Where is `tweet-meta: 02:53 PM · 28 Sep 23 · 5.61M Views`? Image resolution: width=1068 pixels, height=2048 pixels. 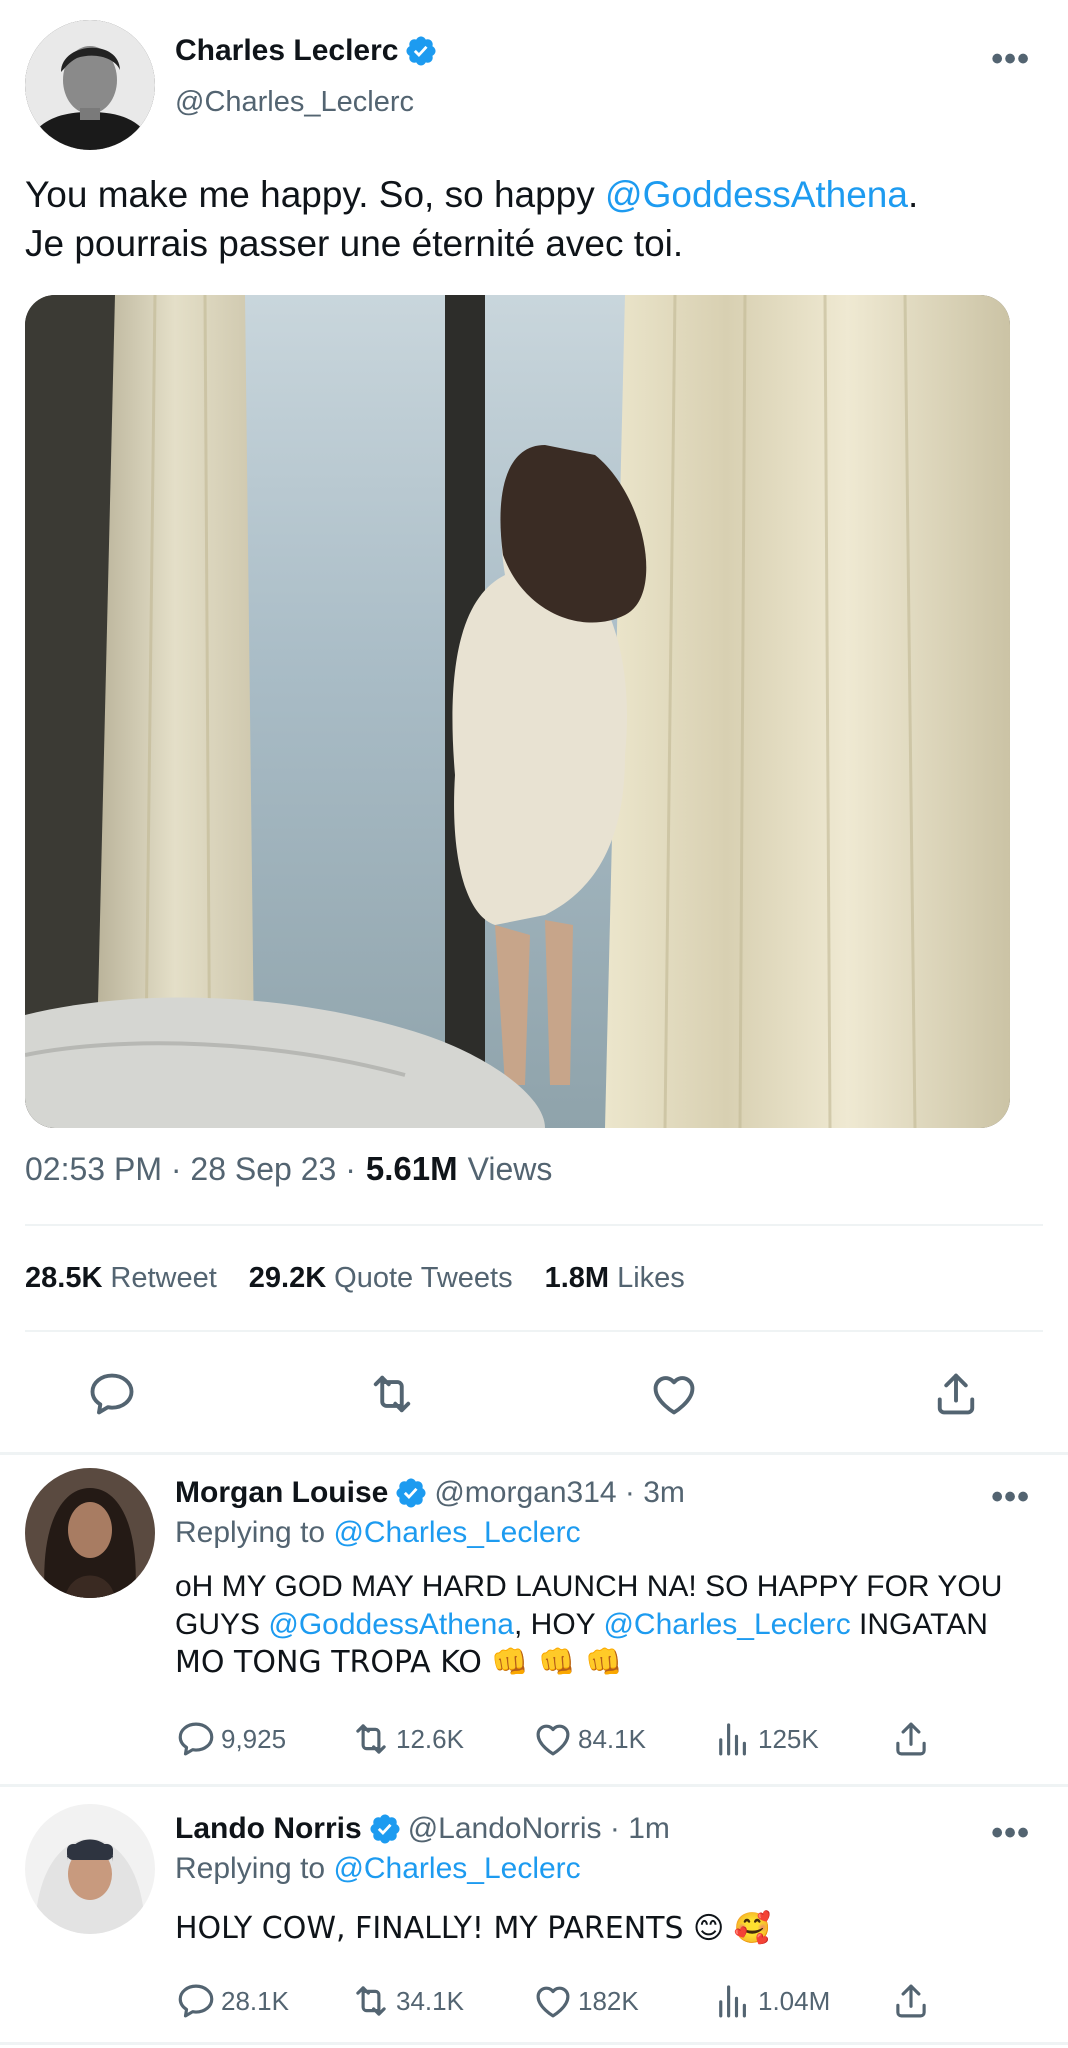 tweet-meta: 02:53 PM · 28 Sep 23 · 5.61M Views is located at coordinates (288, 1169).